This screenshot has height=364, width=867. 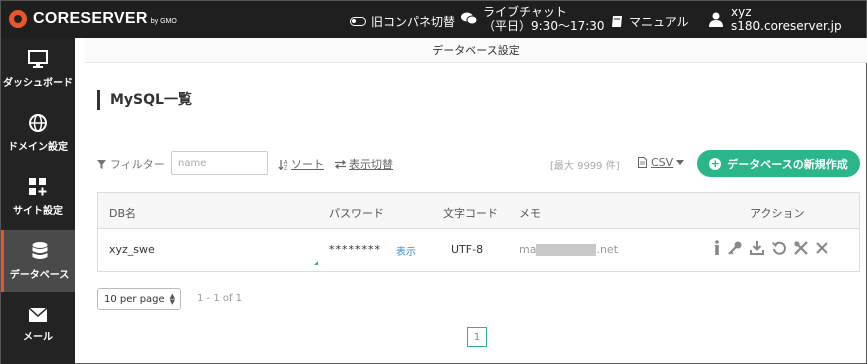 What do you see at coordinates (18, 19) in the screenshot?
I see `logo-mark-icon` at bounding box center [18, 19].